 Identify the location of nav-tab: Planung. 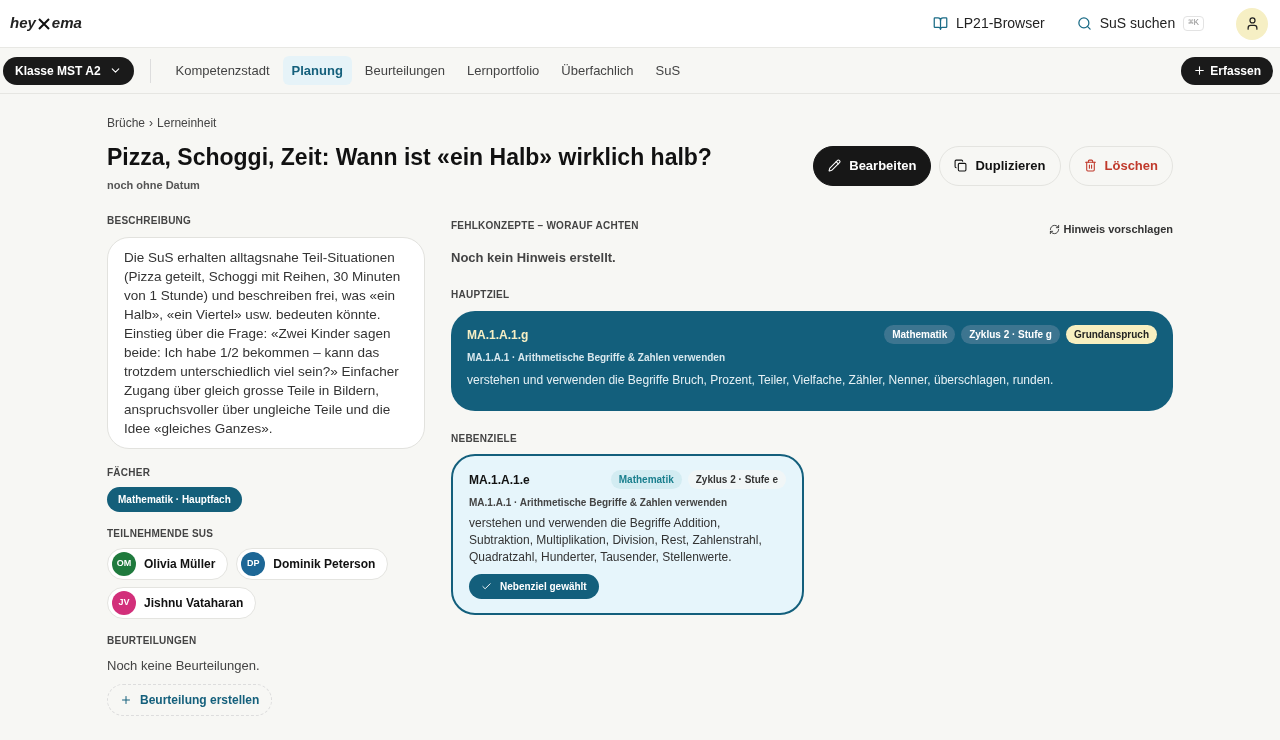
(317, 70).